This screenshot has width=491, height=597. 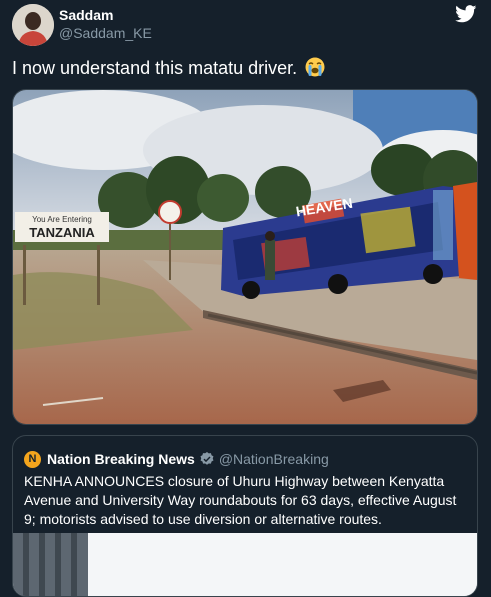 What do you see at coordinates (155, 68) in the screenshot?
I see `tweet-text: I now understand this matatu driver.` at bounding box center [155, 68].